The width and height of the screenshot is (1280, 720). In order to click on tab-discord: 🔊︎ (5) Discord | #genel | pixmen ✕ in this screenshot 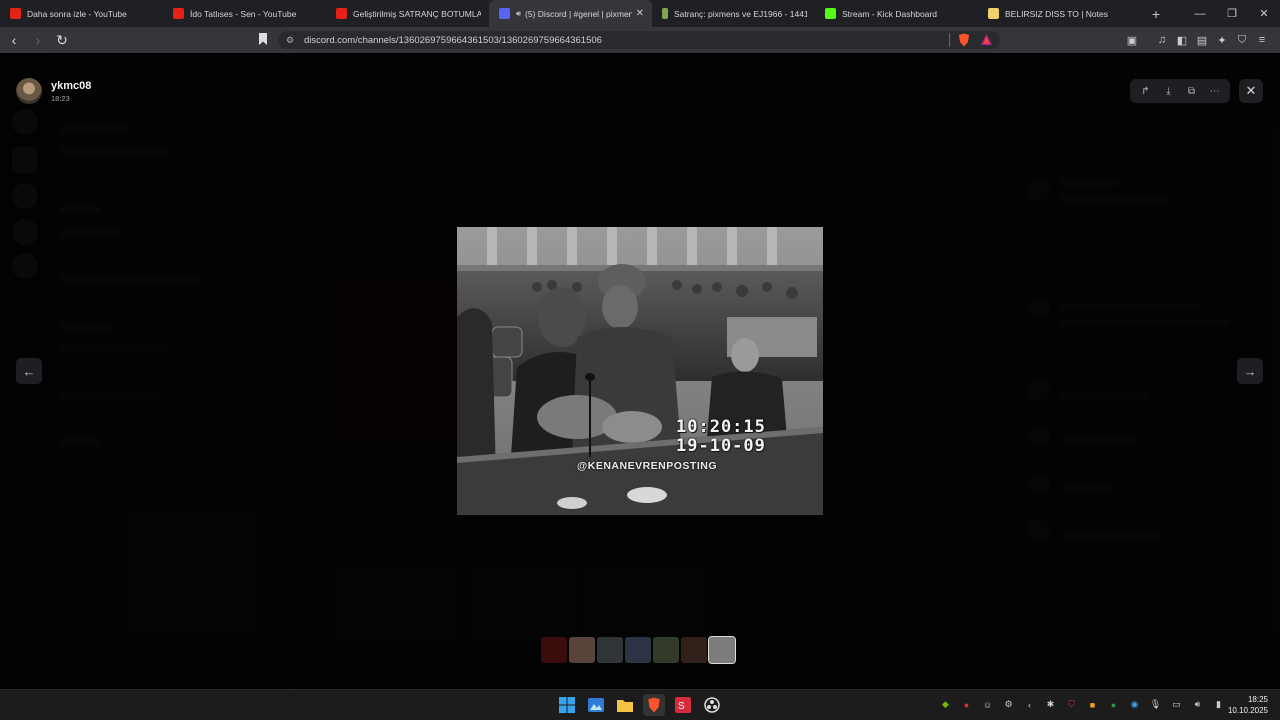, I will do `click(570, 13)`.